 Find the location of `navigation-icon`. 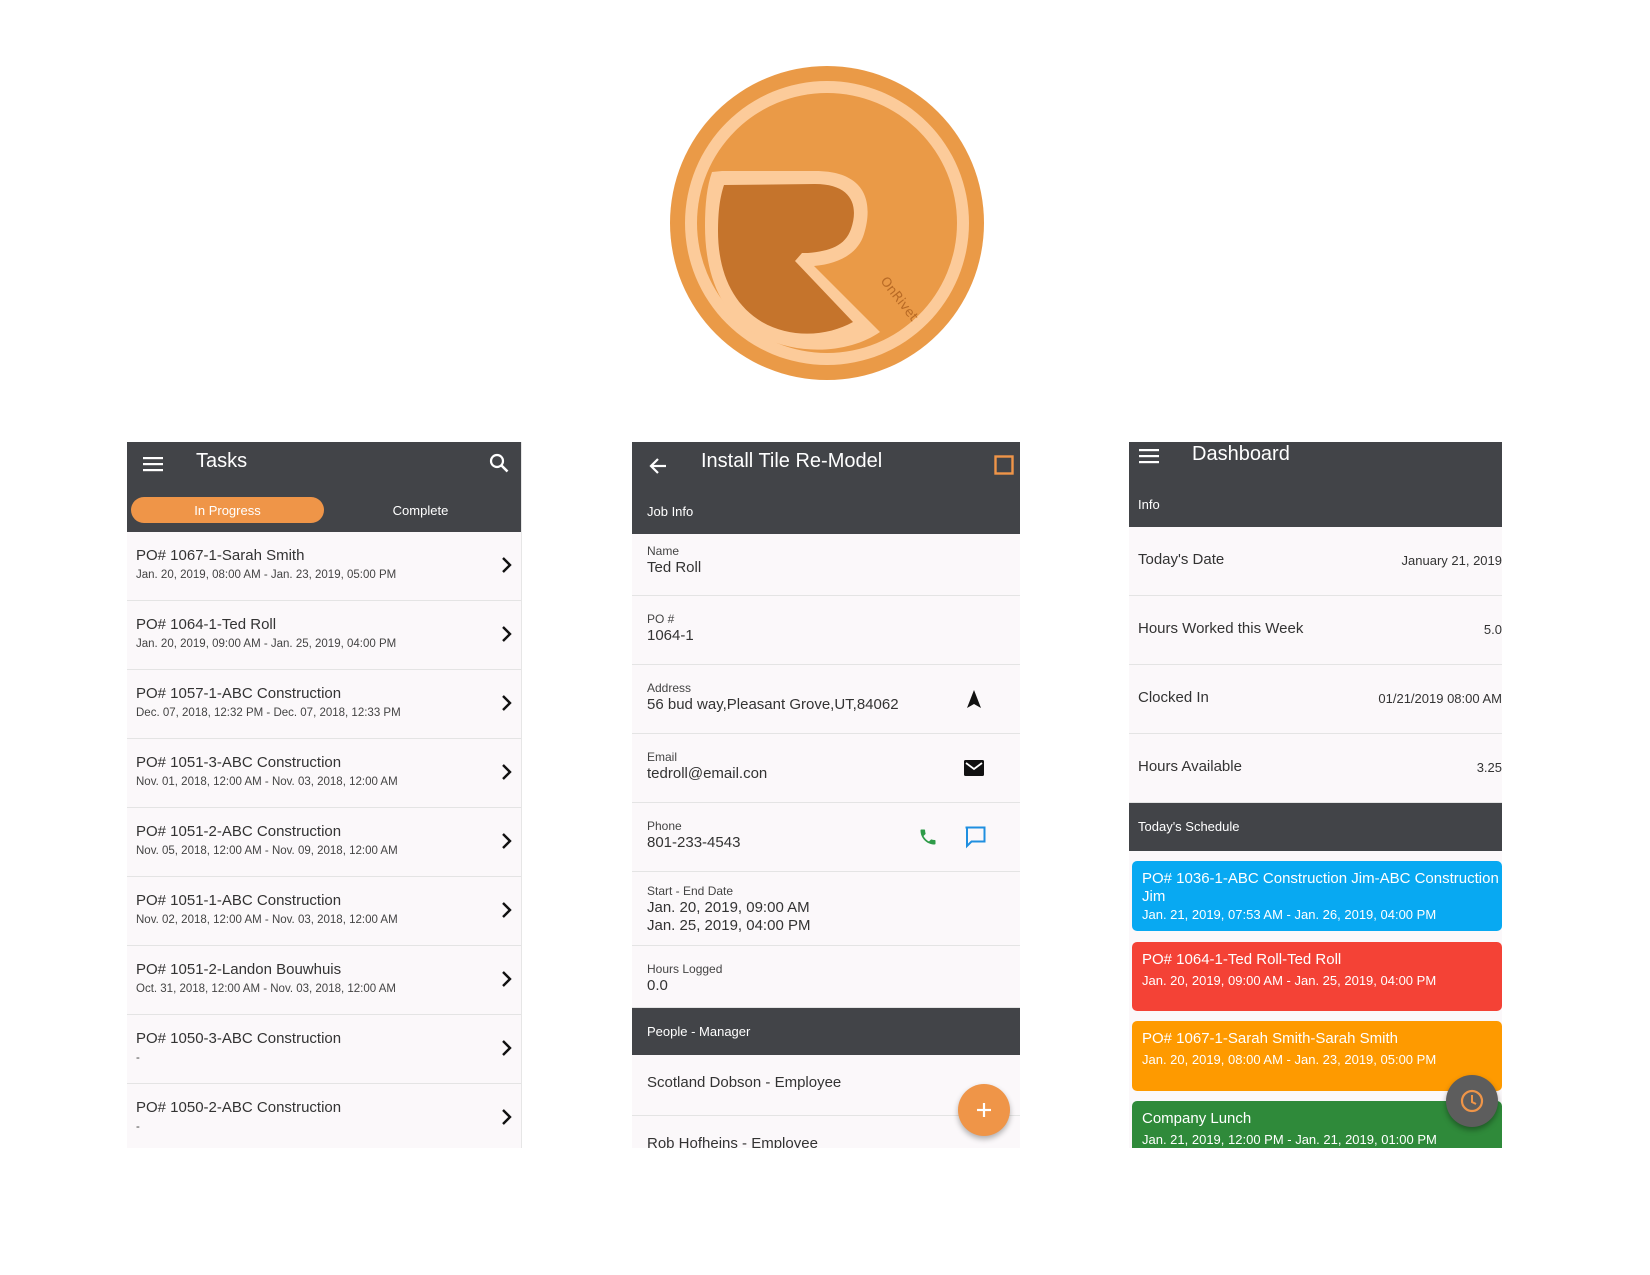

navigation-icon is located at coordinates (974, 699).